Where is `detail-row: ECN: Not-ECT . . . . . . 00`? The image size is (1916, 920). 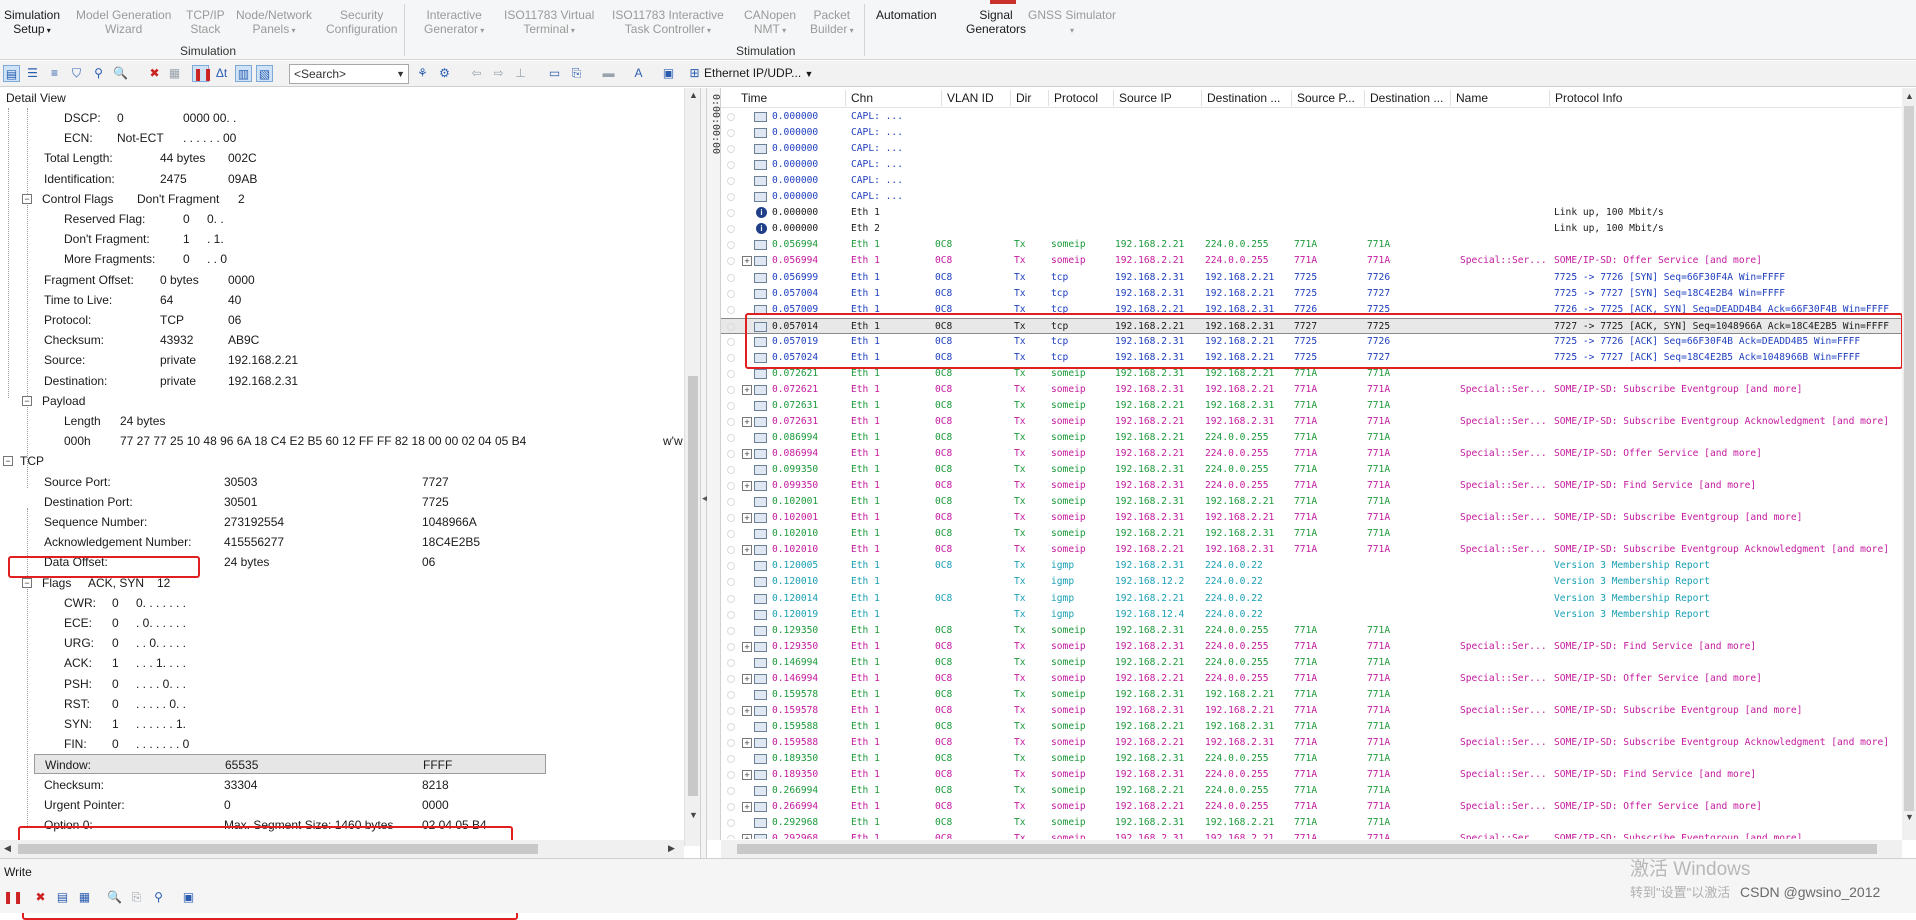
detail-row: ECN: Not-ECT . . . . . . 00 is located at coordinates (341, 138).